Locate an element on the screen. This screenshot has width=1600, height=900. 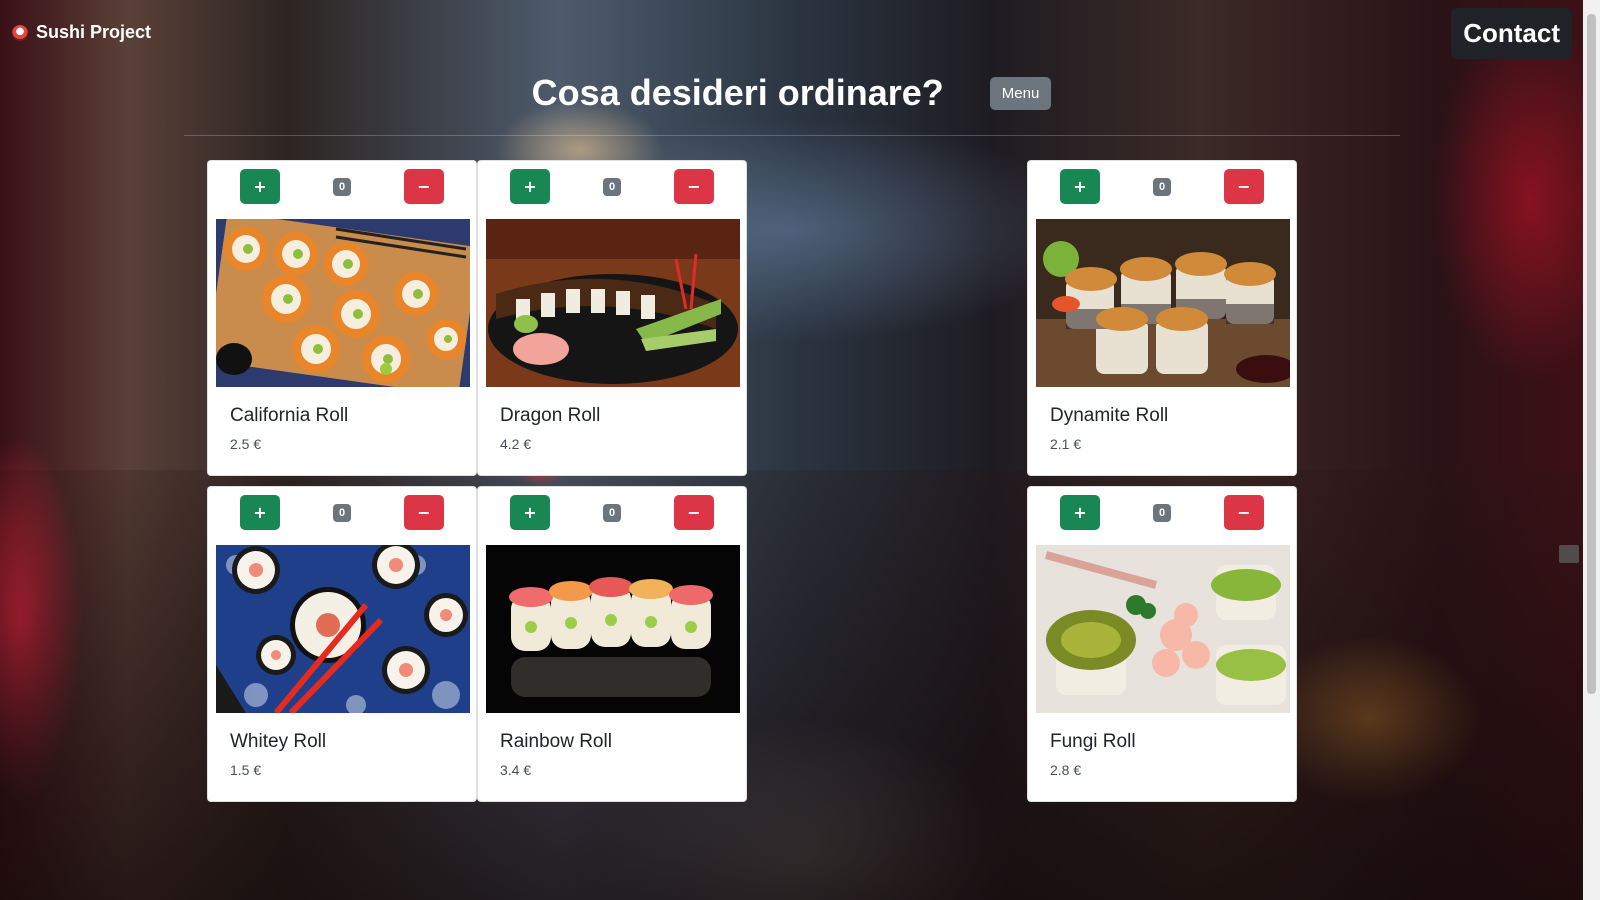
page-title: Cosa desideri ordinare? is located at coordinates (737, 92).